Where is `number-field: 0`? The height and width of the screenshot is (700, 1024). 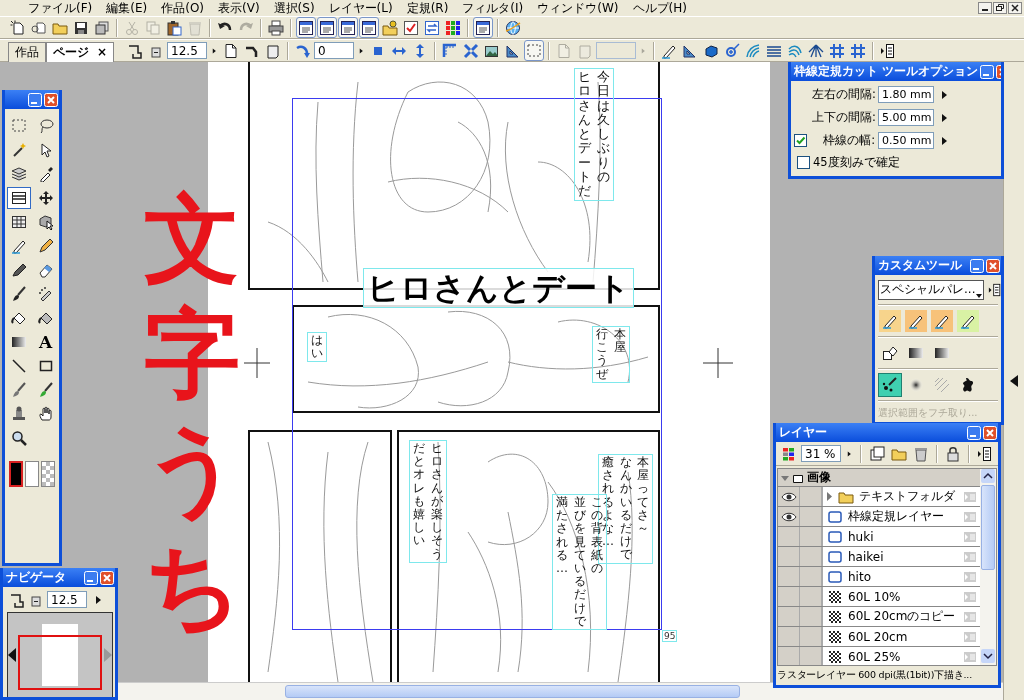 number-field: 0 is located at coordinates (334, 50).